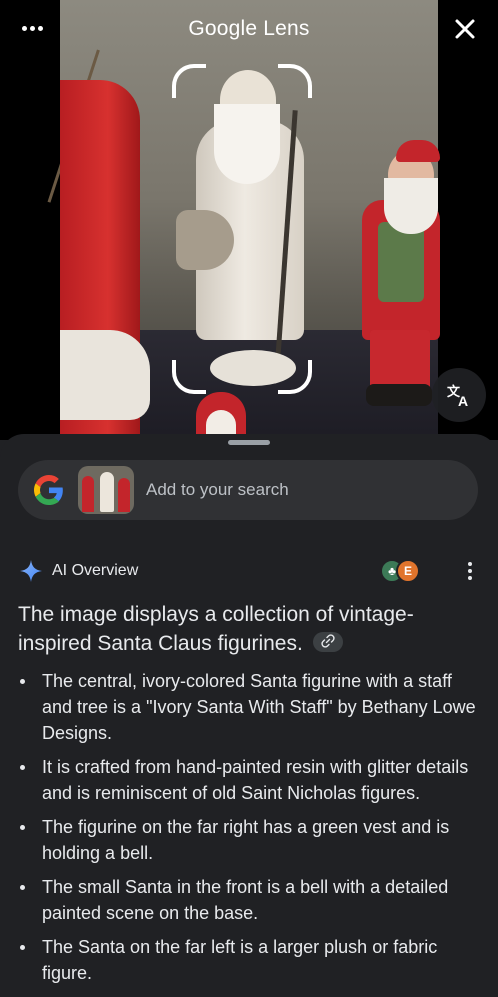 This screenshot has height=997, width=498. What do you see at coordinates (217, 489) in the screenshot?
I see `search-placeholder: Add to your search` at bounding box center [217, 489].